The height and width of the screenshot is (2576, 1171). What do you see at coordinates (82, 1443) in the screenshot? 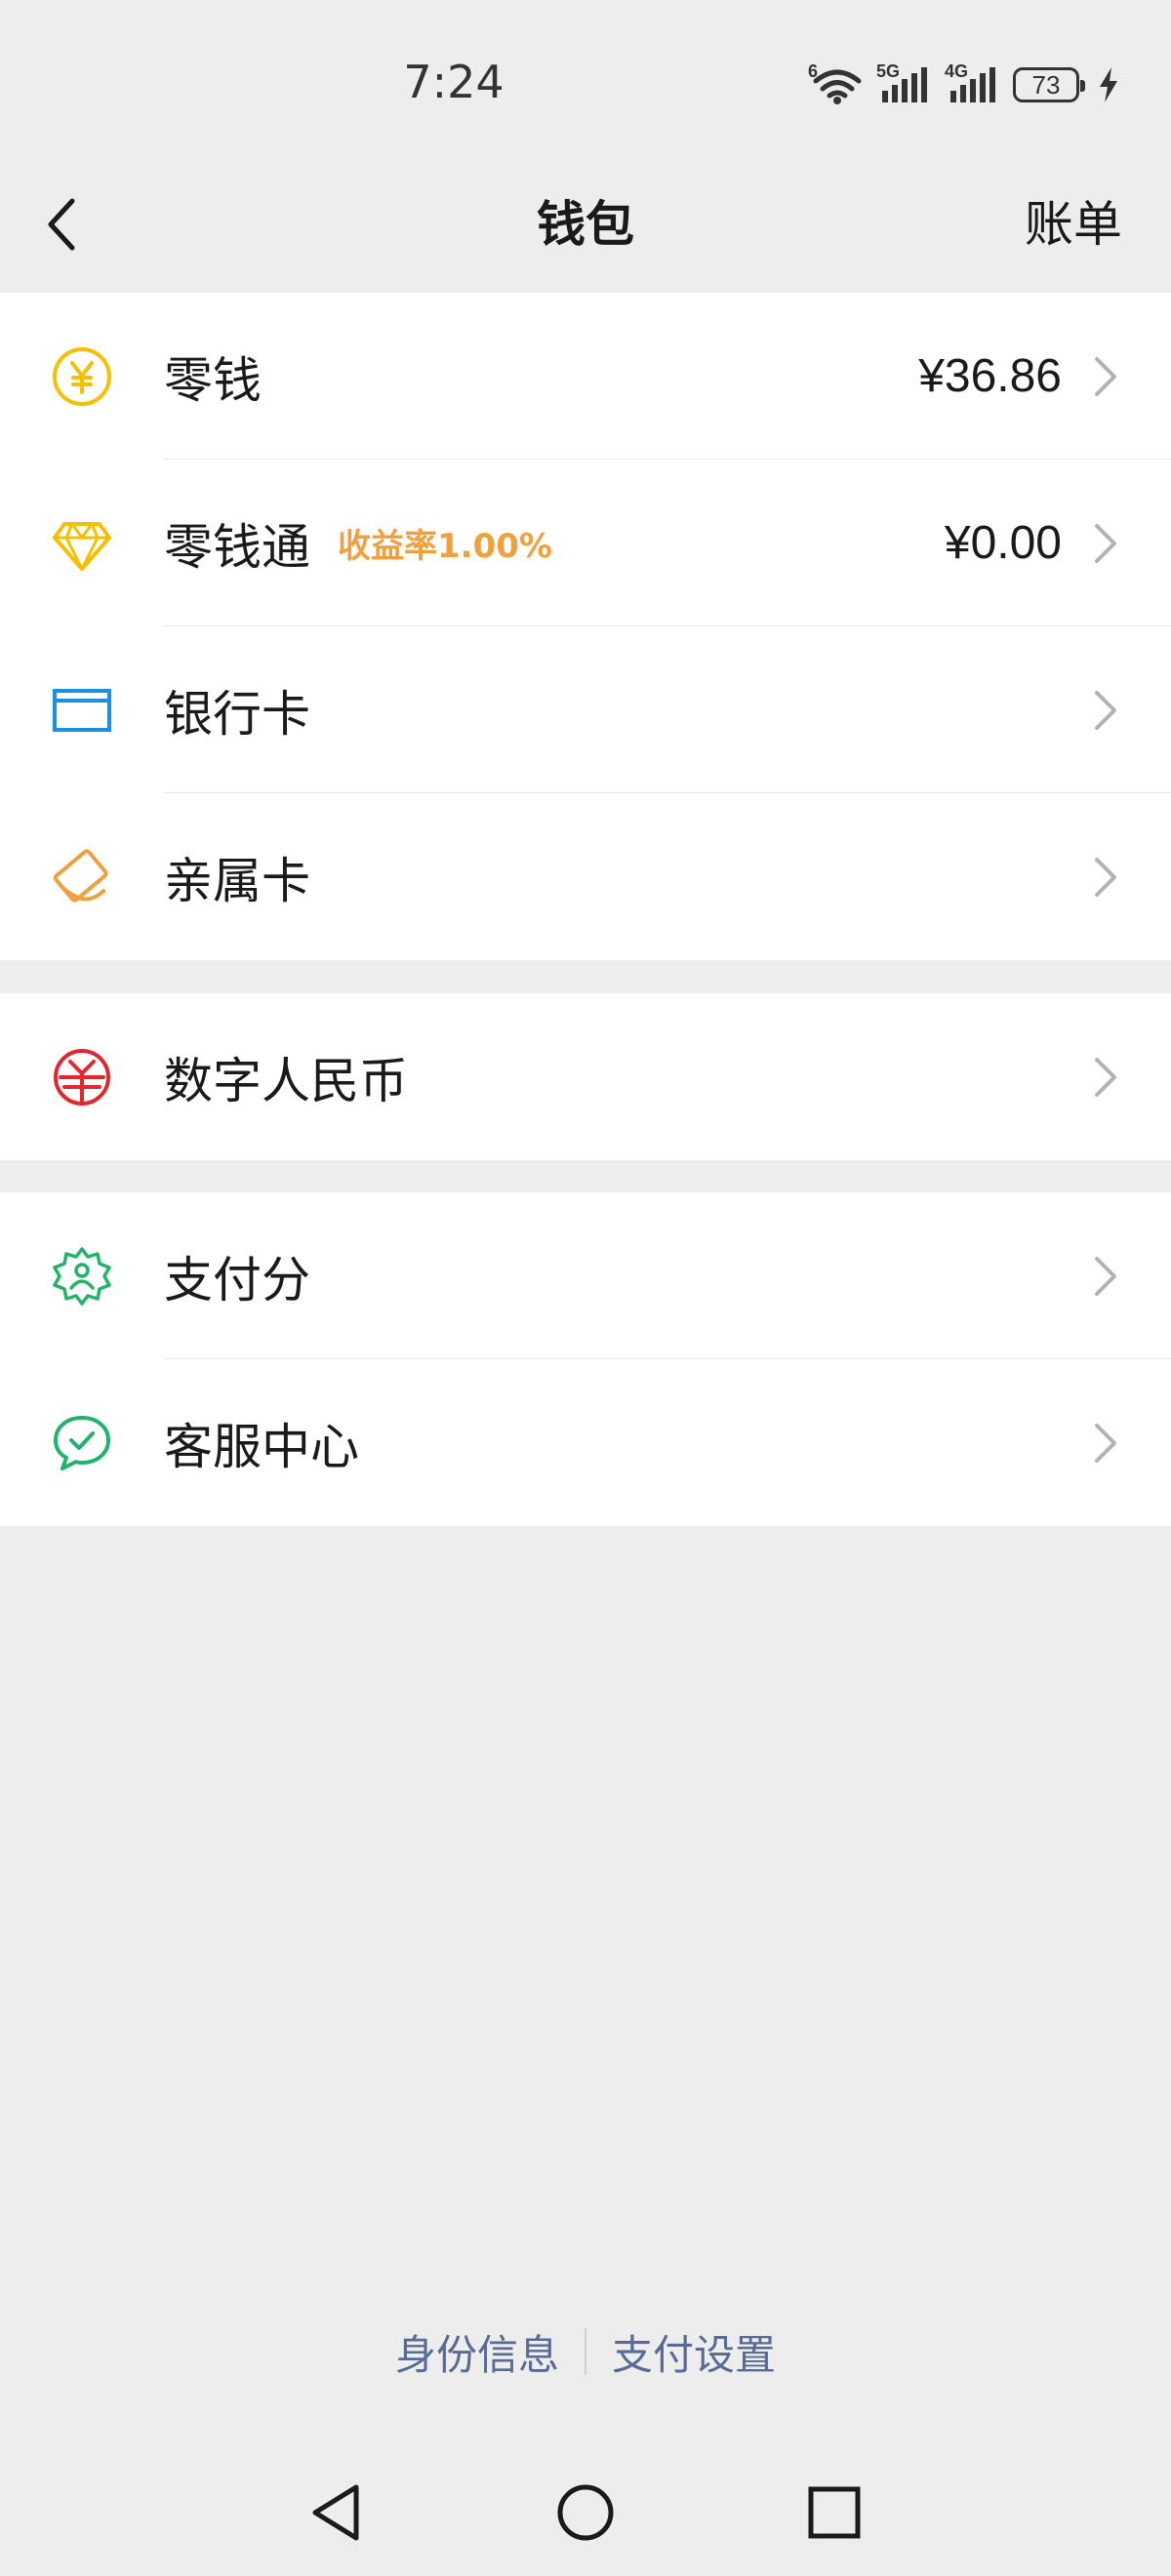
I see `customer-service-icon` at bounding box center [82, 1443].